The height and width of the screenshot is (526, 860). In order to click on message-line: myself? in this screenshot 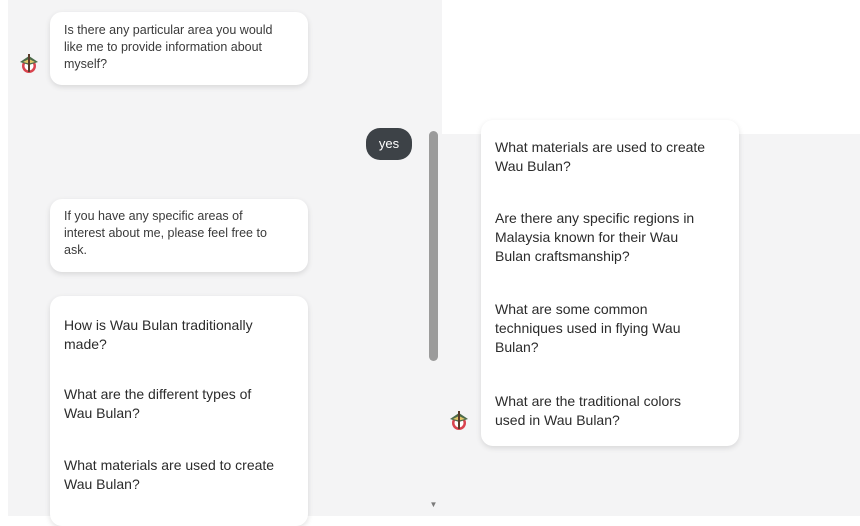, I will do `click(86, 64)`.